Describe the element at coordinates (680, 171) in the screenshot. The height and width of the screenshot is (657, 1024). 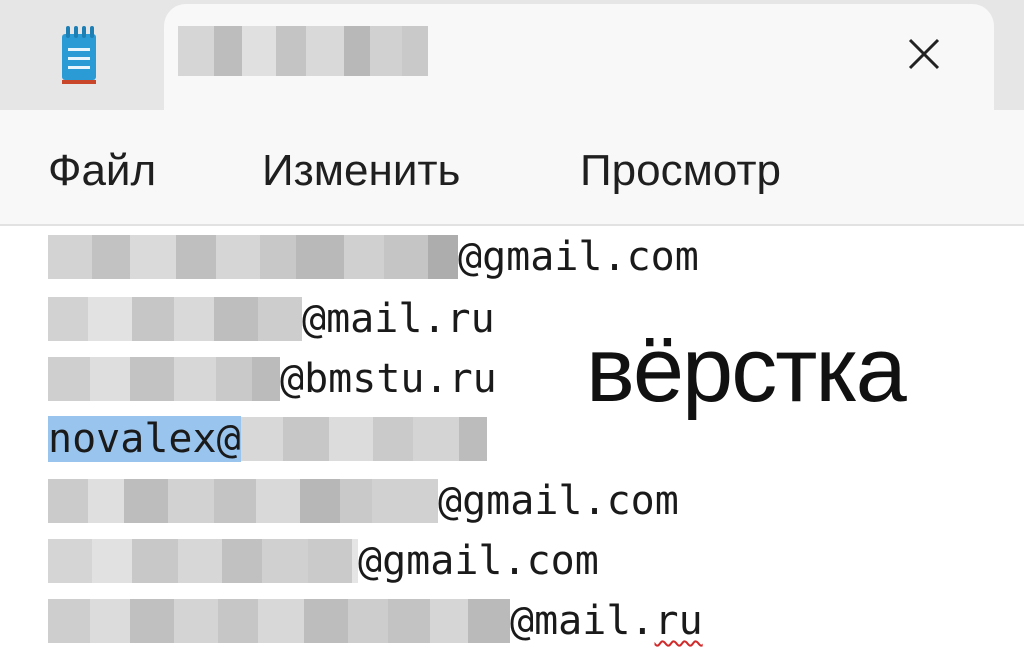
I see `menu-view: Просмотр` at that location.